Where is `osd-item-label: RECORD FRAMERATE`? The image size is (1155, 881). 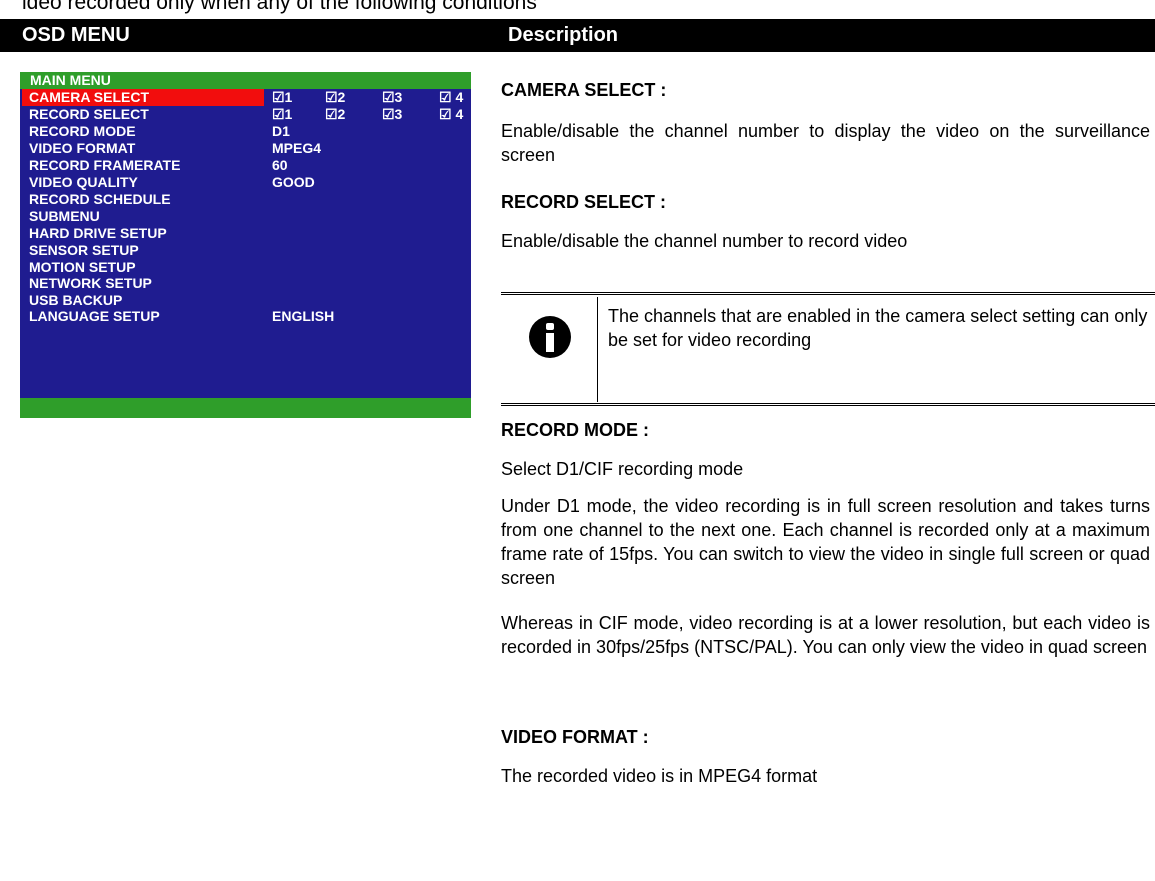 osd-item-label: RECORD FRAMERATE is located at coordinates (105, 165).